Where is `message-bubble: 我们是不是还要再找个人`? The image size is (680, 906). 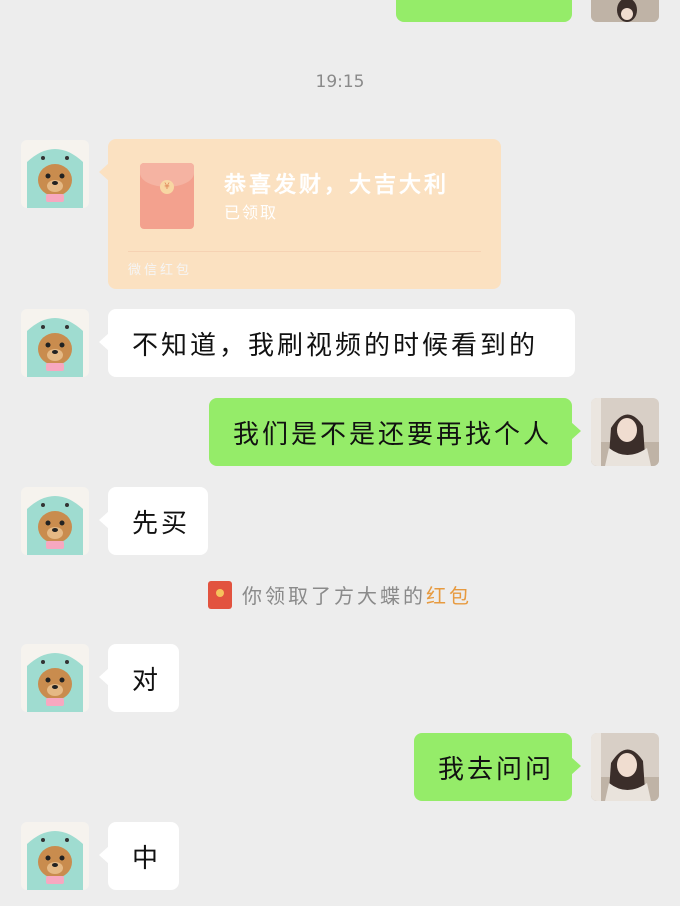
message-bubble: 我们是不是还要再找个人 is located at coordinates (395, 432).